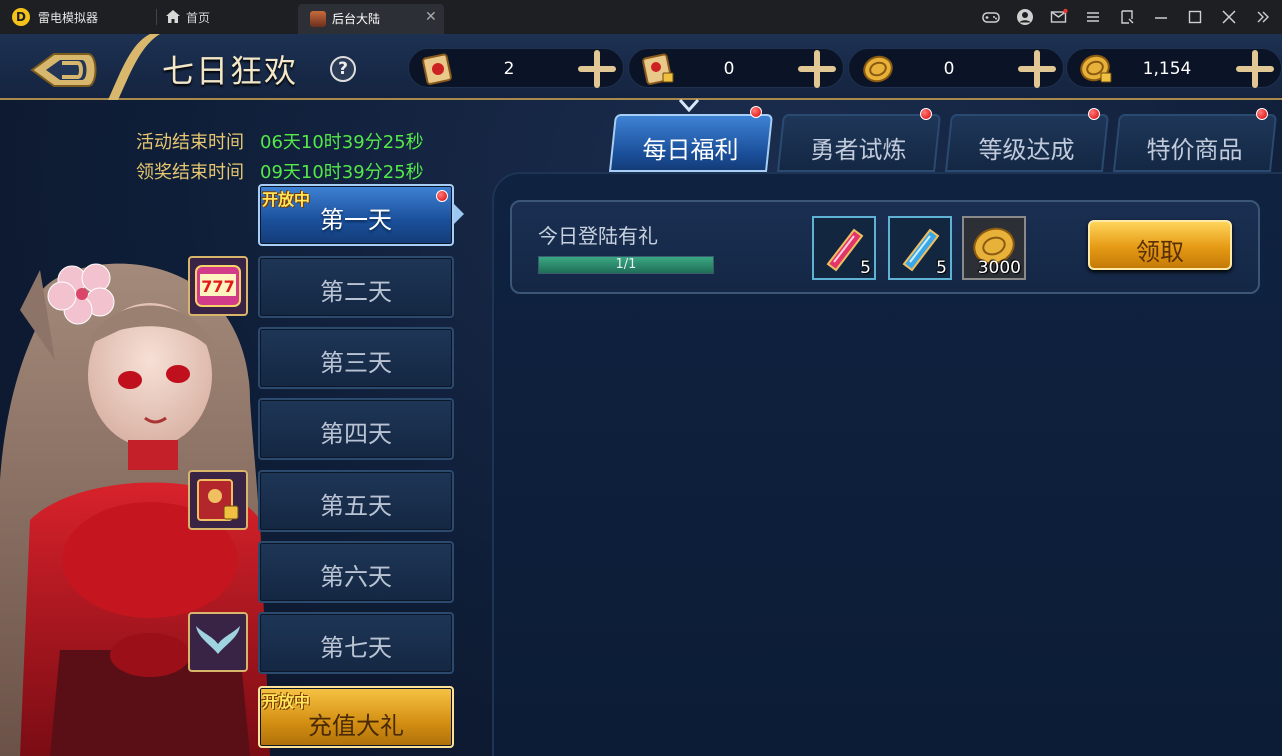 The height and width of the screenshot is (756, 1282). Describe the element at coordinates (431, 17) in the screenshot. I see `close-tab-icon: ✕` at that location.